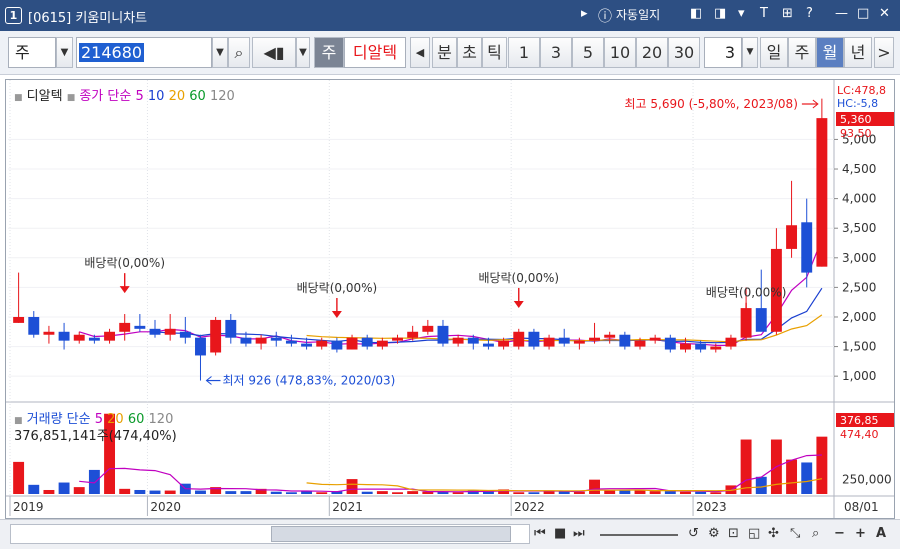 This screenshot has height=549, width=900. Describe the element at coordinates (815, 533) in the screenshot. I see `zoom-icon: ⌕` at that location.